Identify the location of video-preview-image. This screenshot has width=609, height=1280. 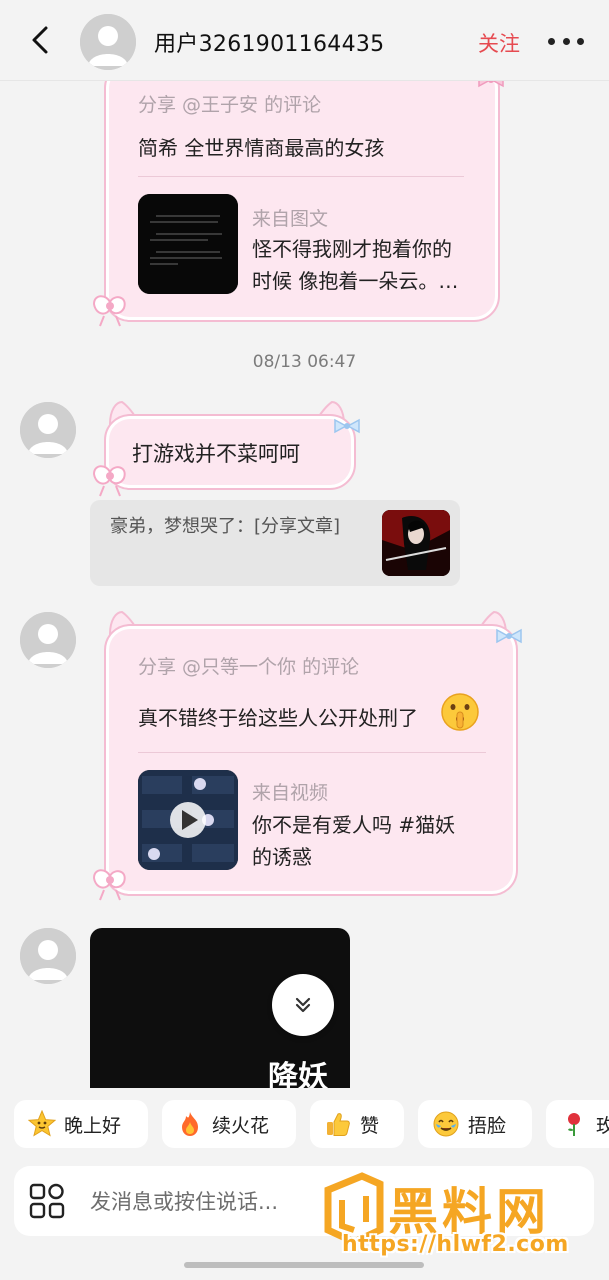
(188, 820).